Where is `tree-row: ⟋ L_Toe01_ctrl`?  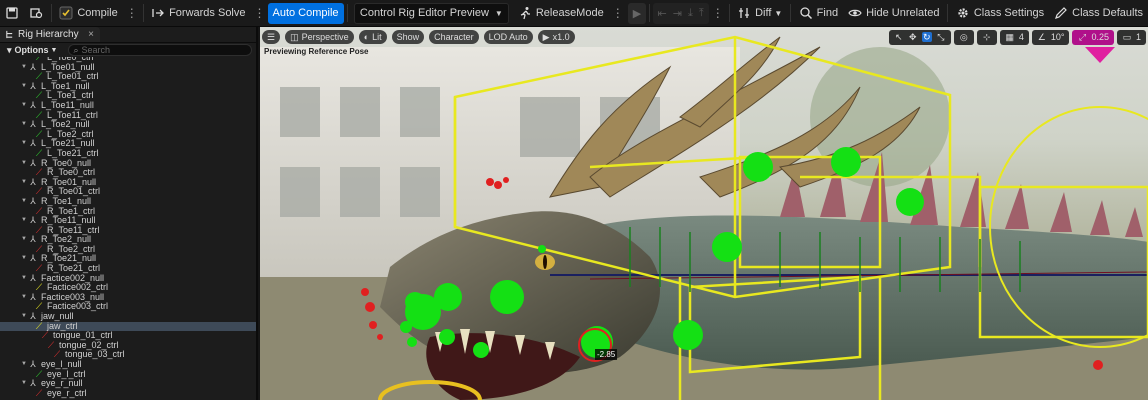
tree-row: ⟋ L_Toe01_ctrl is located at coordinates (128, 77).